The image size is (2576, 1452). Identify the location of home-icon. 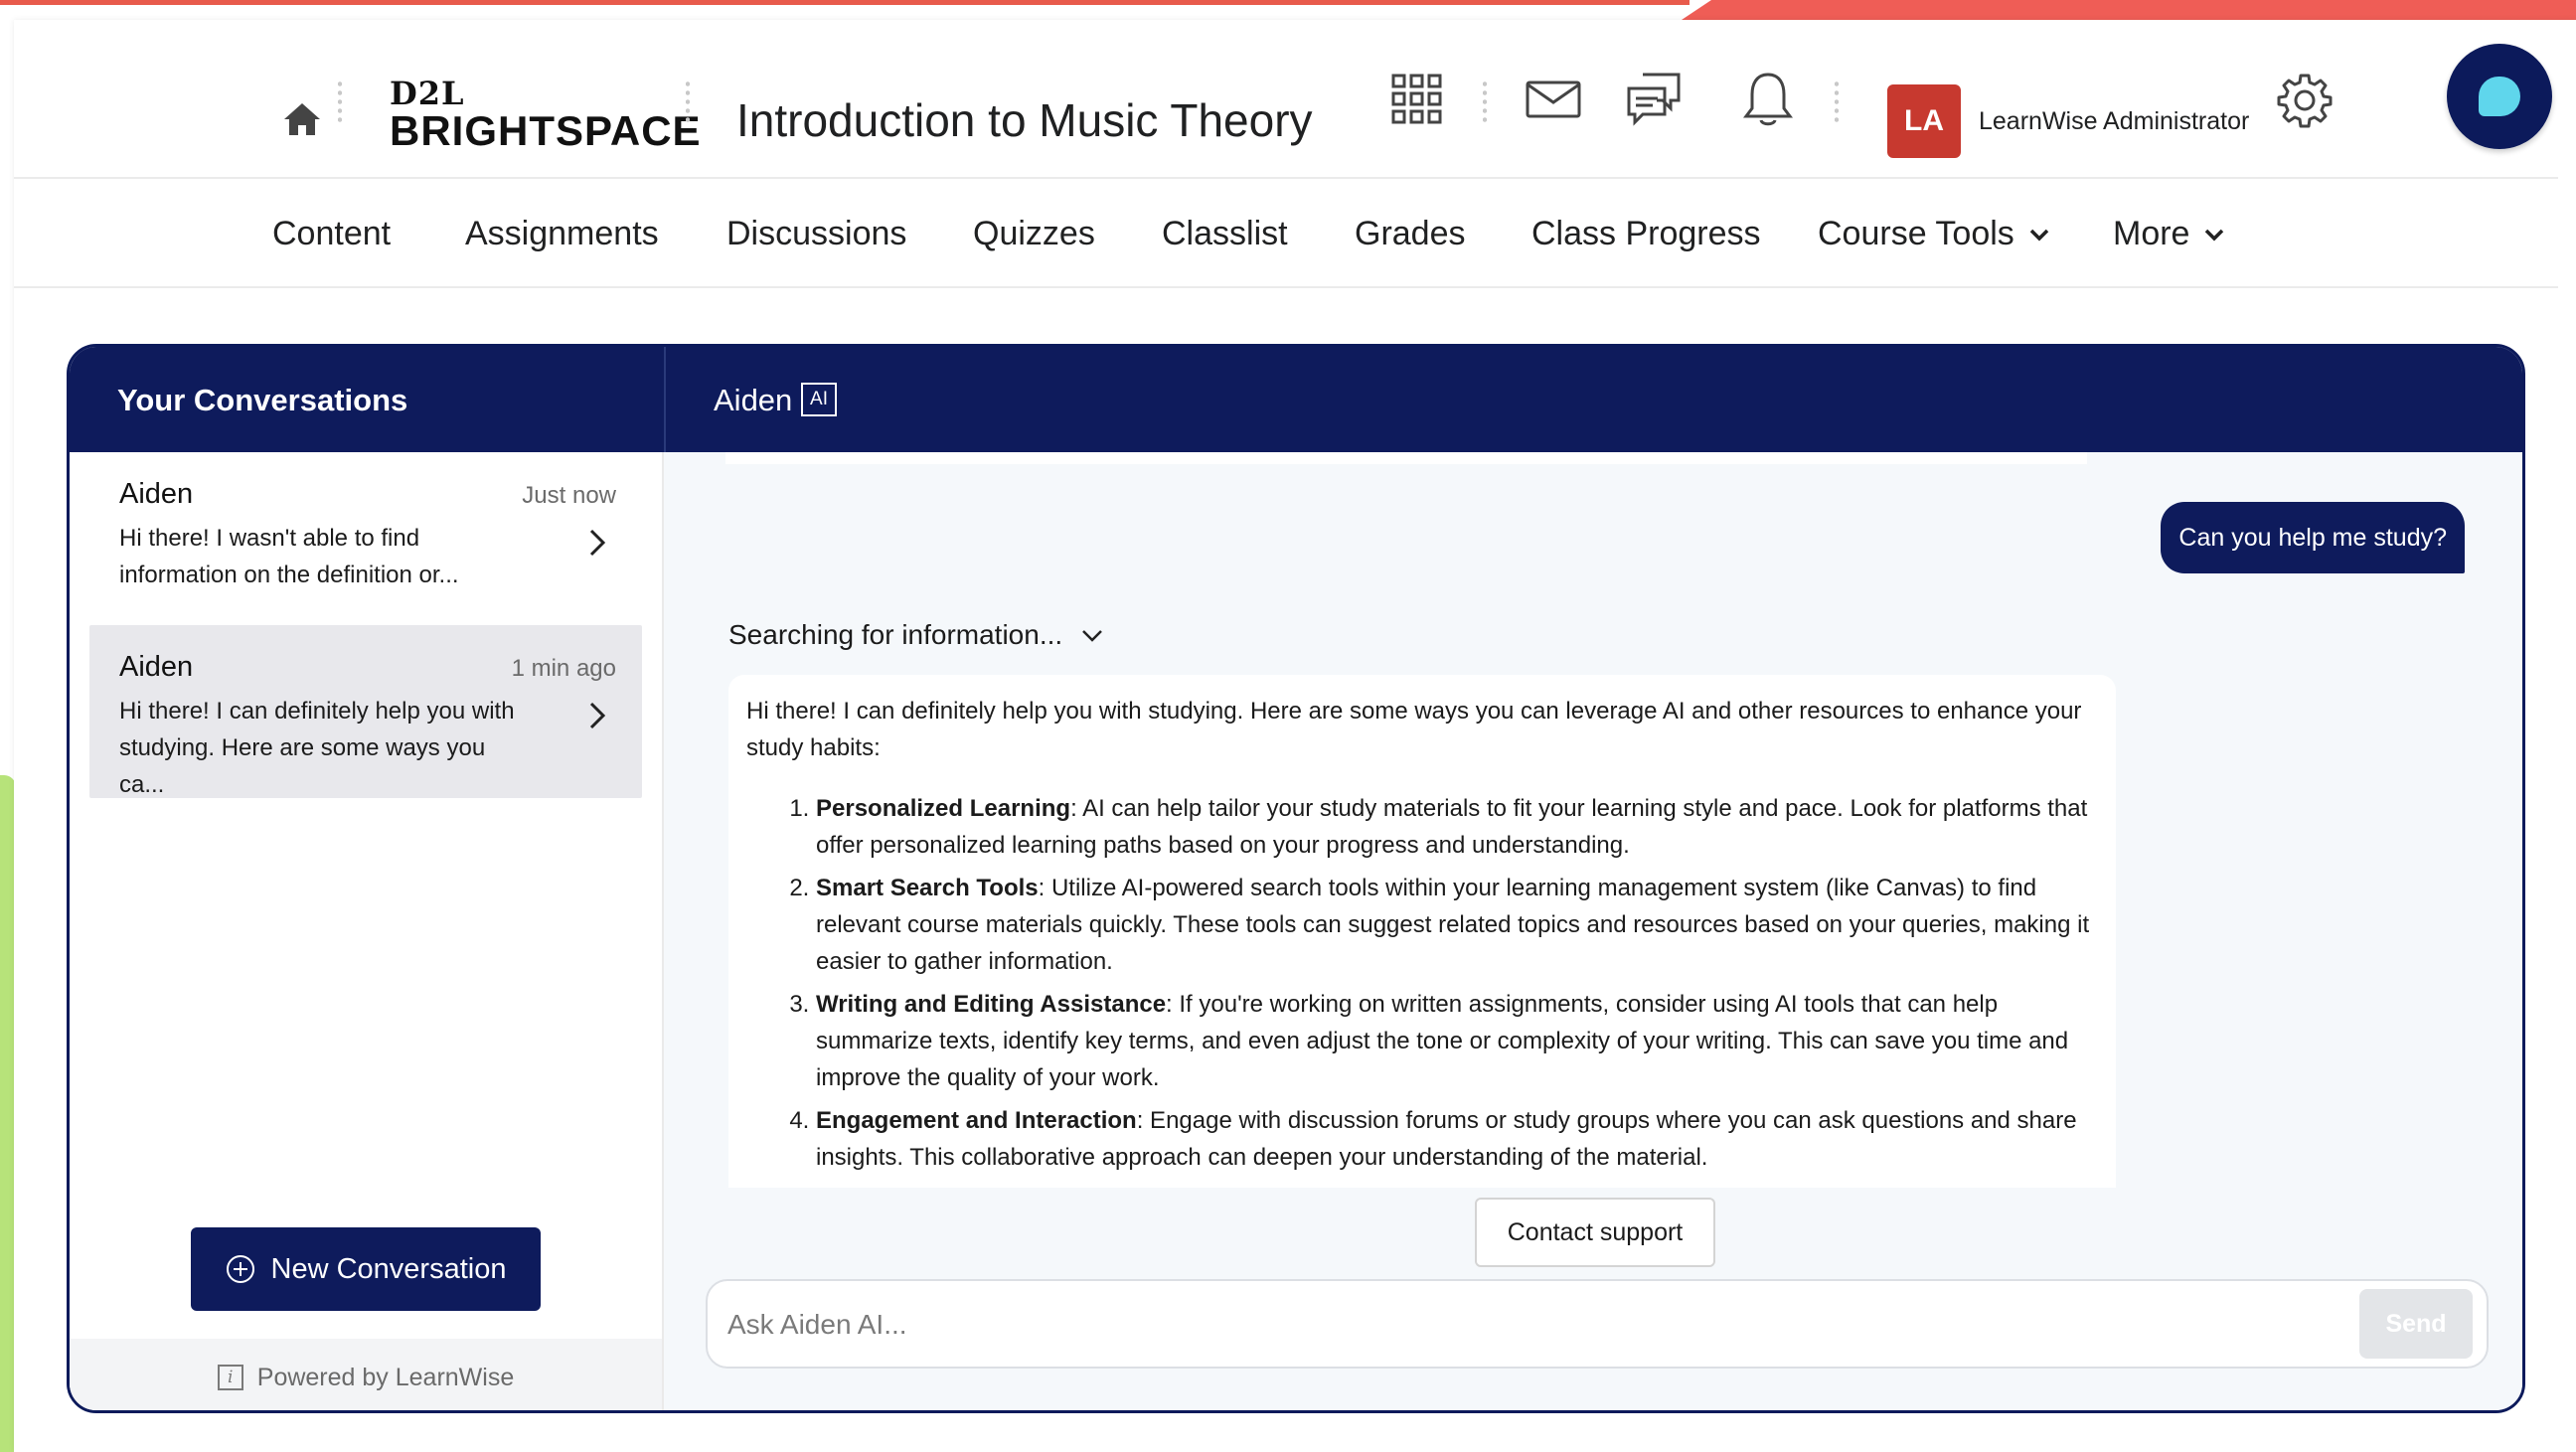
(302, 119).